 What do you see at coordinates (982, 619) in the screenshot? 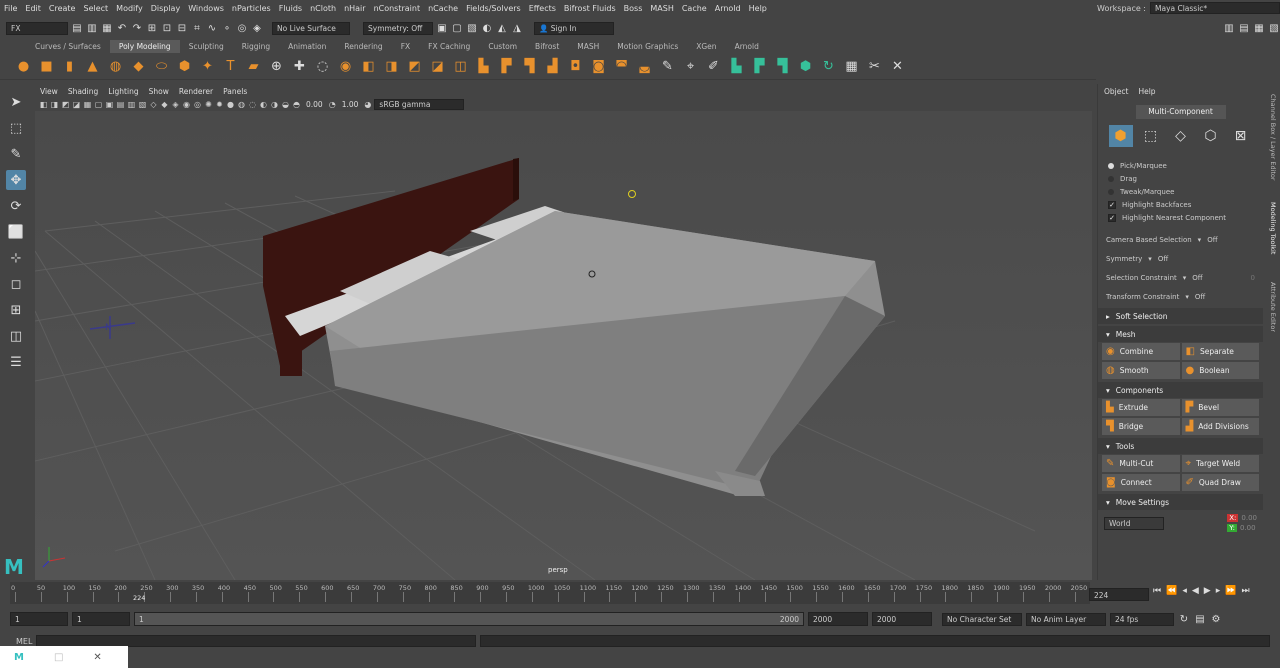
I see `character-set-dropdown: No Character Set` at bounding box center [982, 619].